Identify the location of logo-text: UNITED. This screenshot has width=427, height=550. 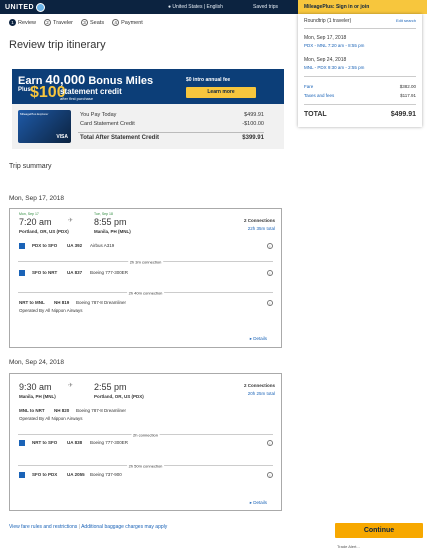
(20, 7).